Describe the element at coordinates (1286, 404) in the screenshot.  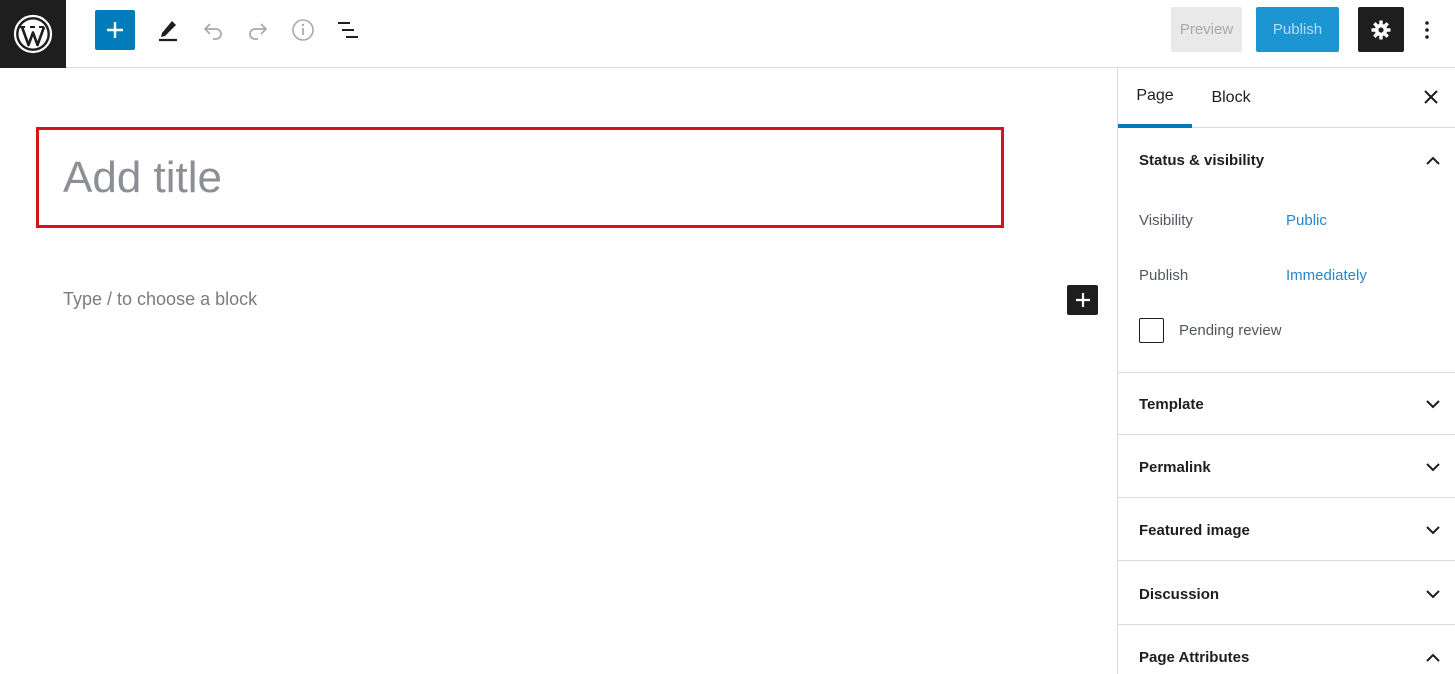
I see `template-panel-header: Template` at that location.